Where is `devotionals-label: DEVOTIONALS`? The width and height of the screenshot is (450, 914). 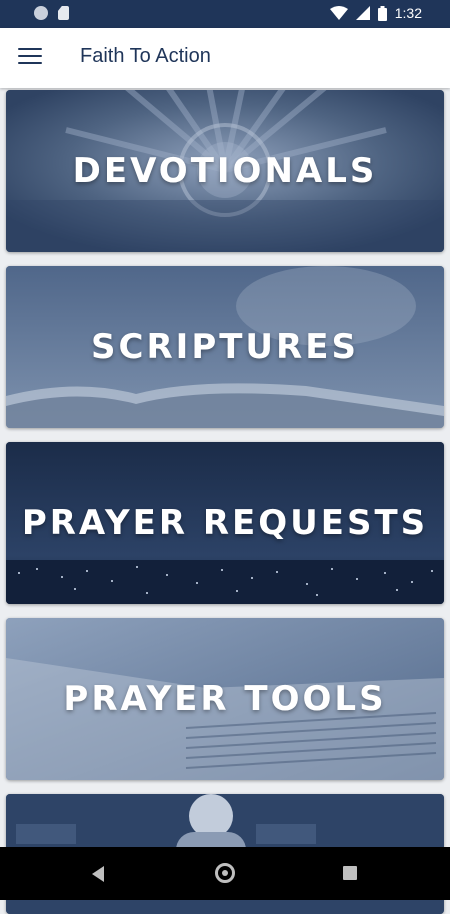 devotionals-label: DEVOTIONALS is located at coordinates (225, 171).